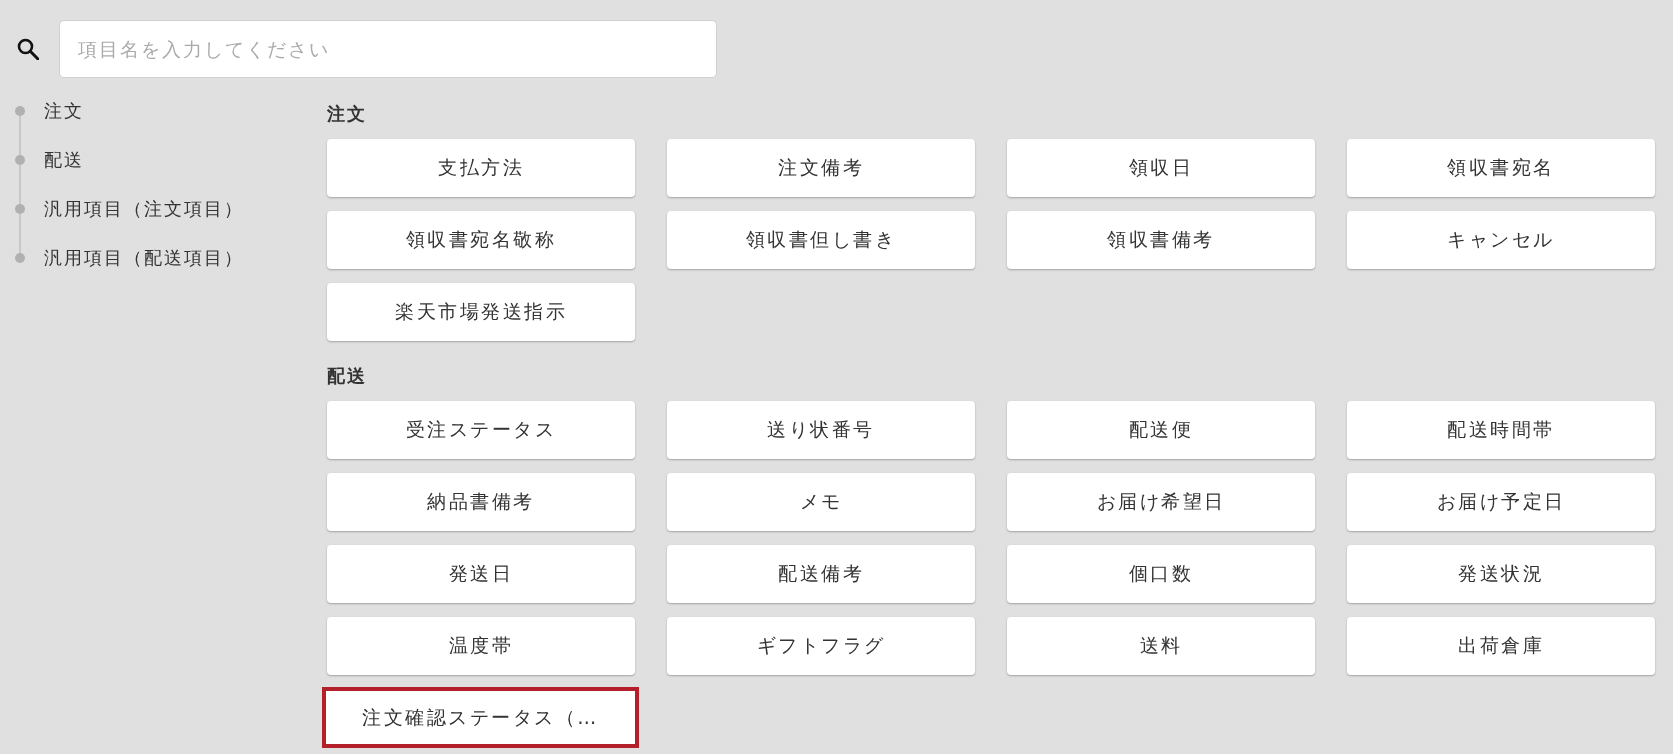 The height and width of the screenshot is (754, 1673). What do you see at coordinates (388, 49) in the screenshot?
I see `search-field: 項目名を入力してください` at bounding box center [388, 49].